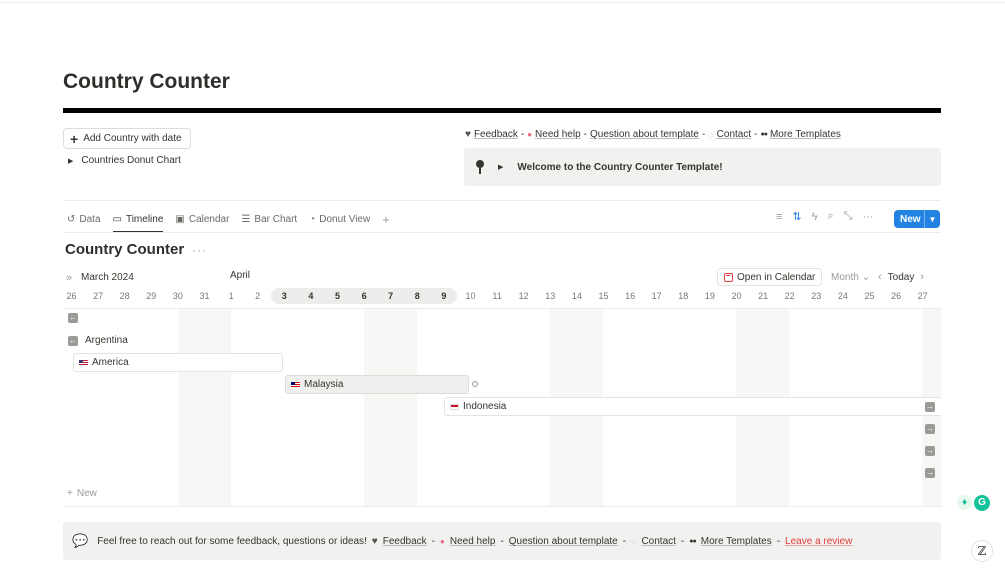 The width and height of the screenshot is (1005, 573). What do you see at coordinates (144, 219) in the screenshot?
I see `tab-label: Timeline` at bounding box center [144, 219].